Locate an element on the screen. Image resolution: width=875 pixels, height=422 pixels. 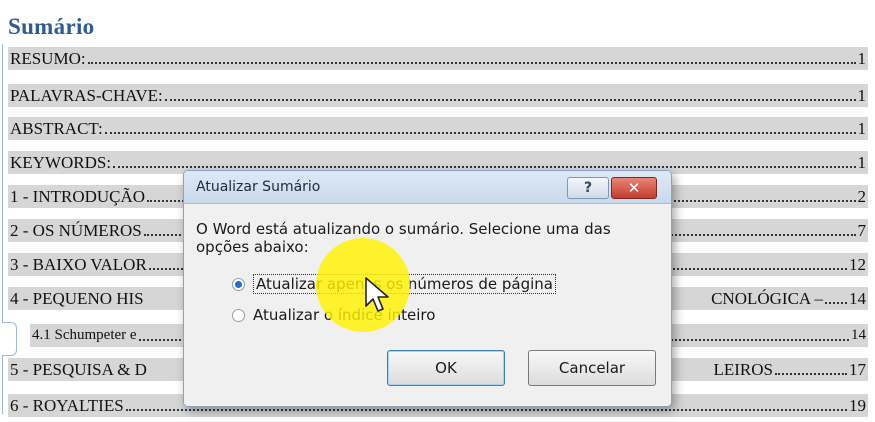
toc-entry-text: 3 - BAIXO VALOR is located at coordinates (78, 264).